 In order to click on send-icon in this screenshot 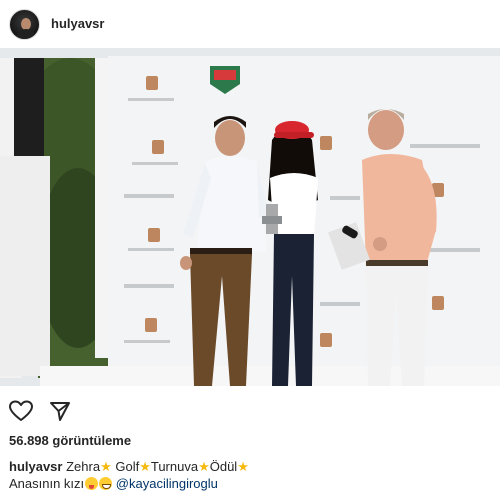, I will do `click(60, 411)`.